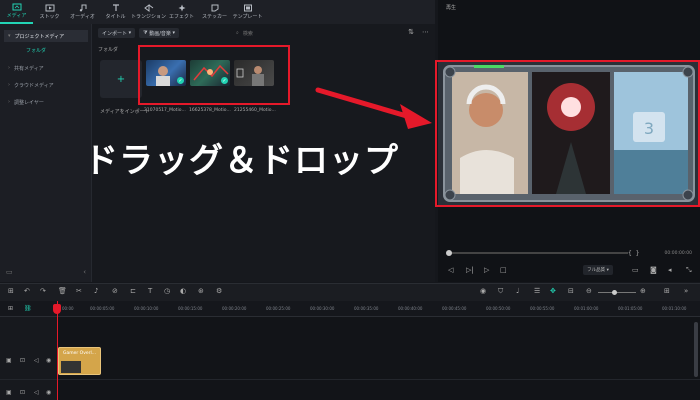  I want to click on snapshot-icon: ◙, so click(653, 270).